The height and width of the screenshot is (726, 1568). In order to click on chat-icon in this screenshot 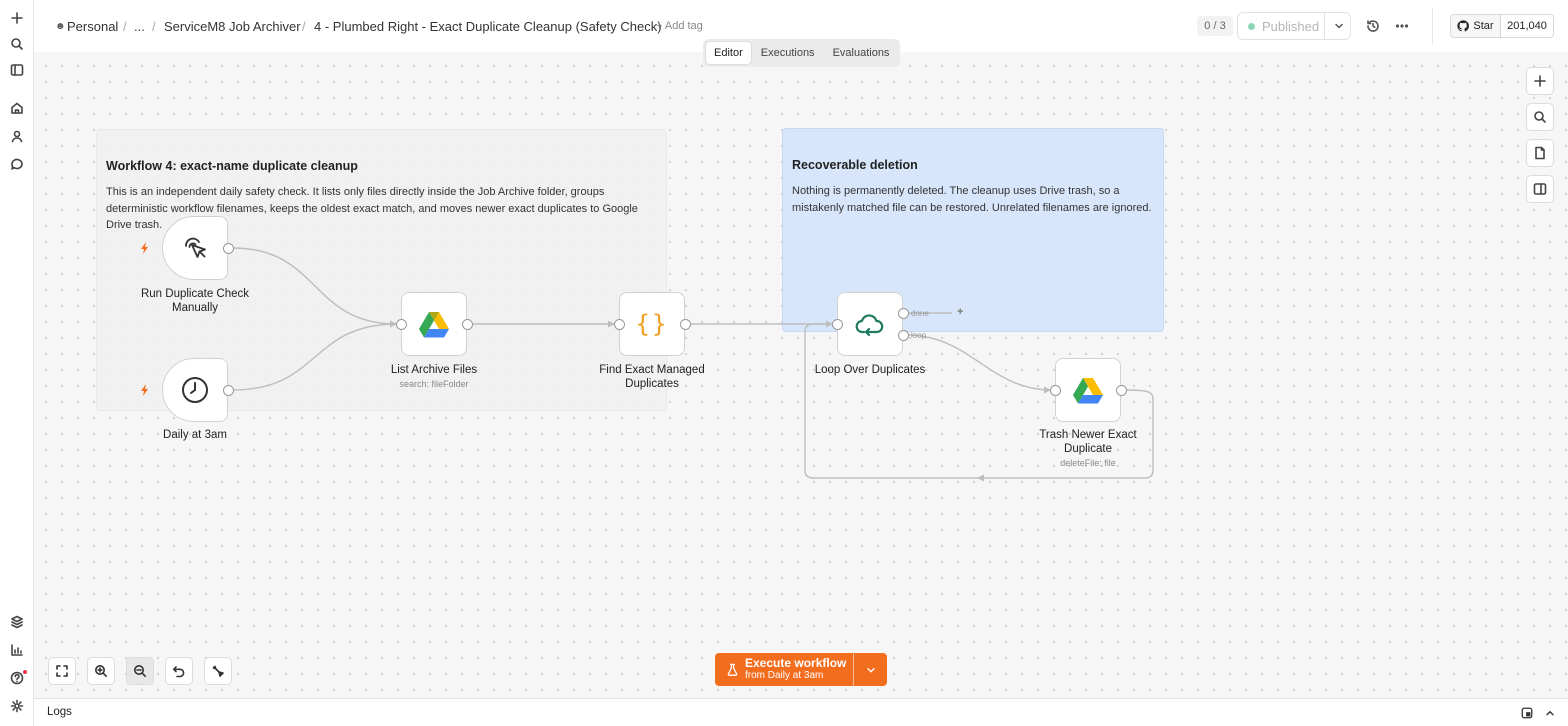, I will do `click(17, 164)`.